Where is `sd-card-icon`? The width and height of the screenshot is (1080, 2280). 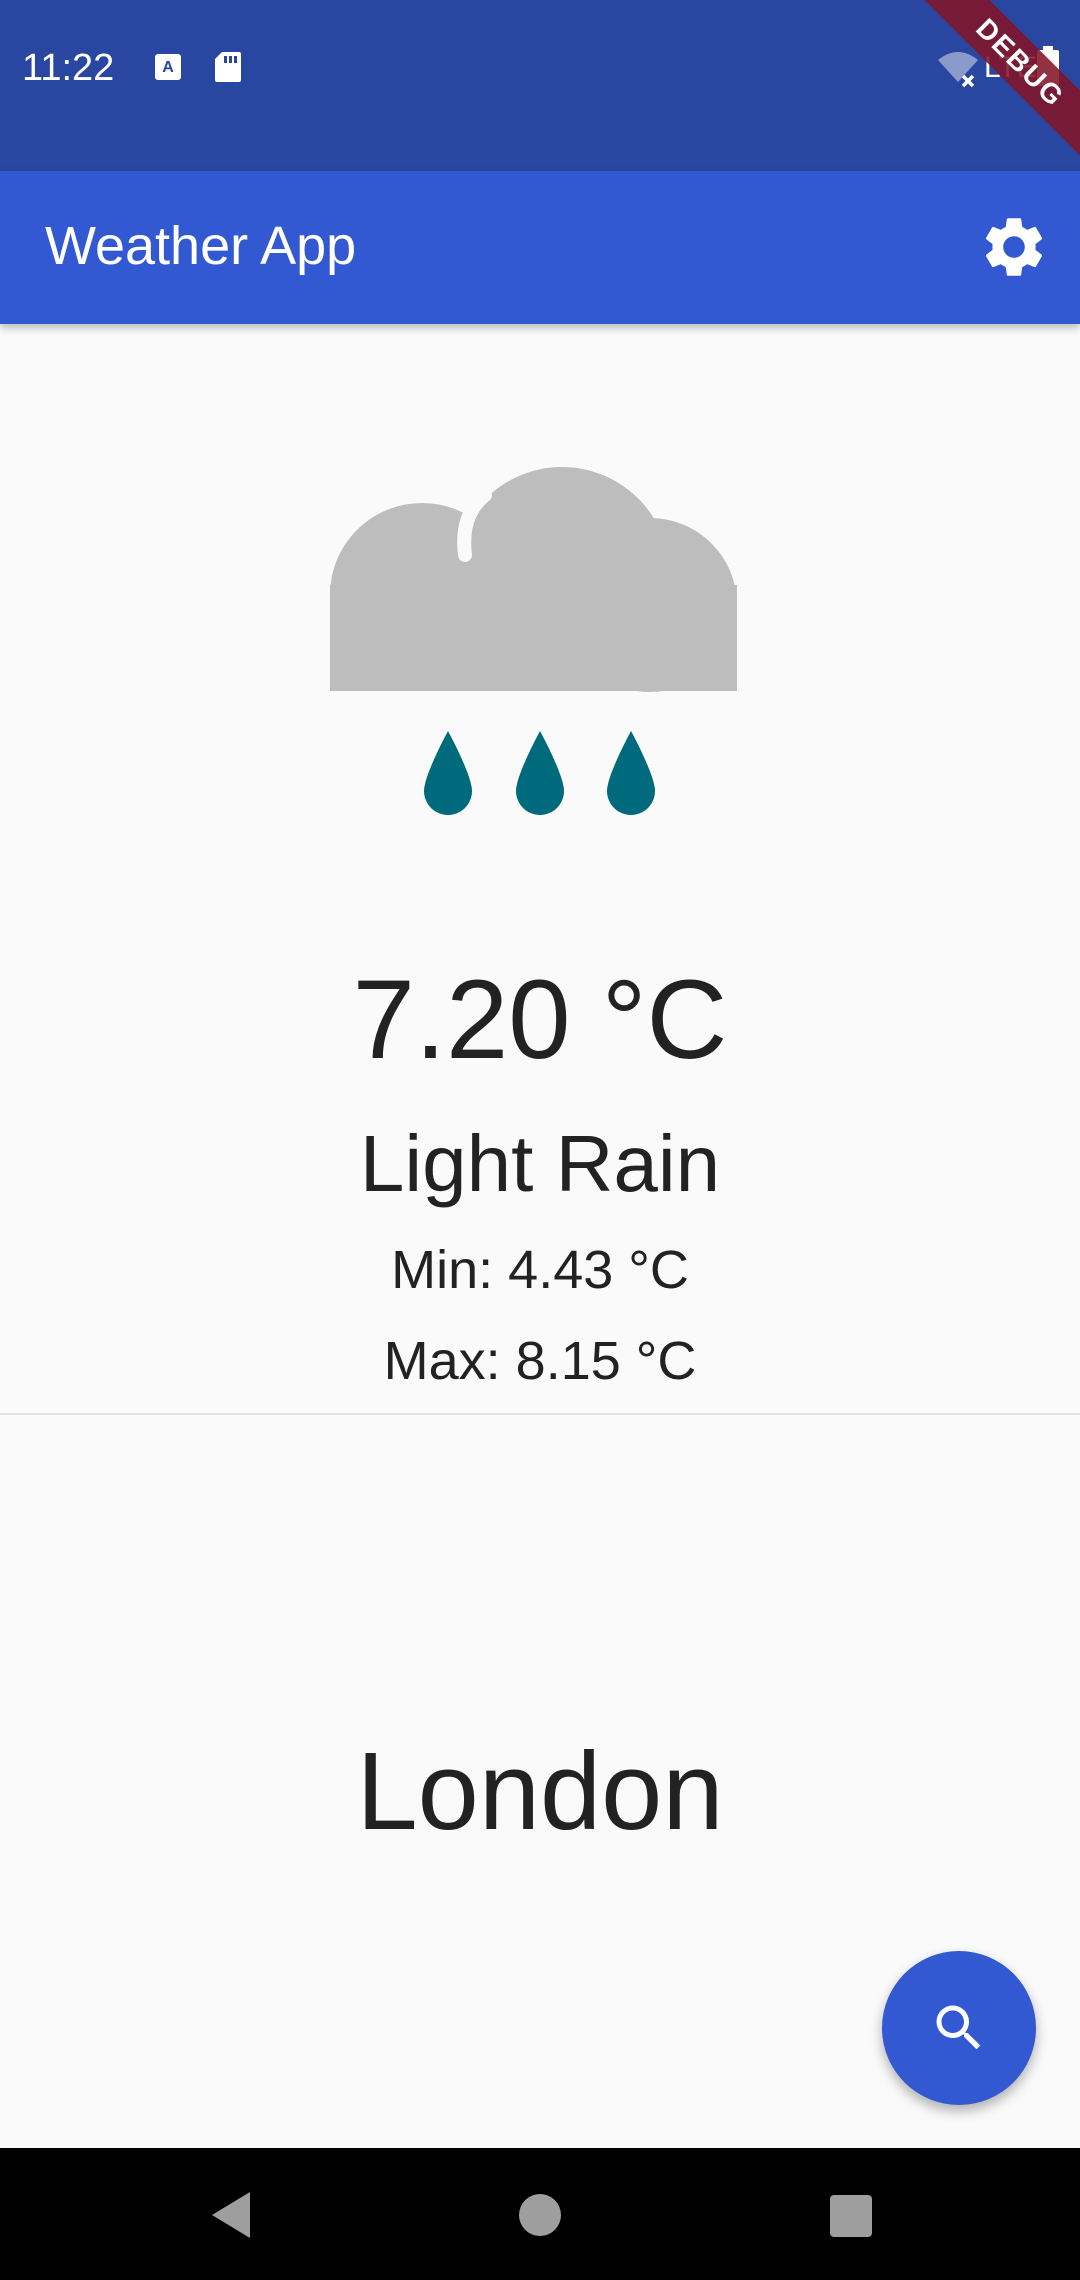 sd-card-icon is located at coordinates (228, 67).